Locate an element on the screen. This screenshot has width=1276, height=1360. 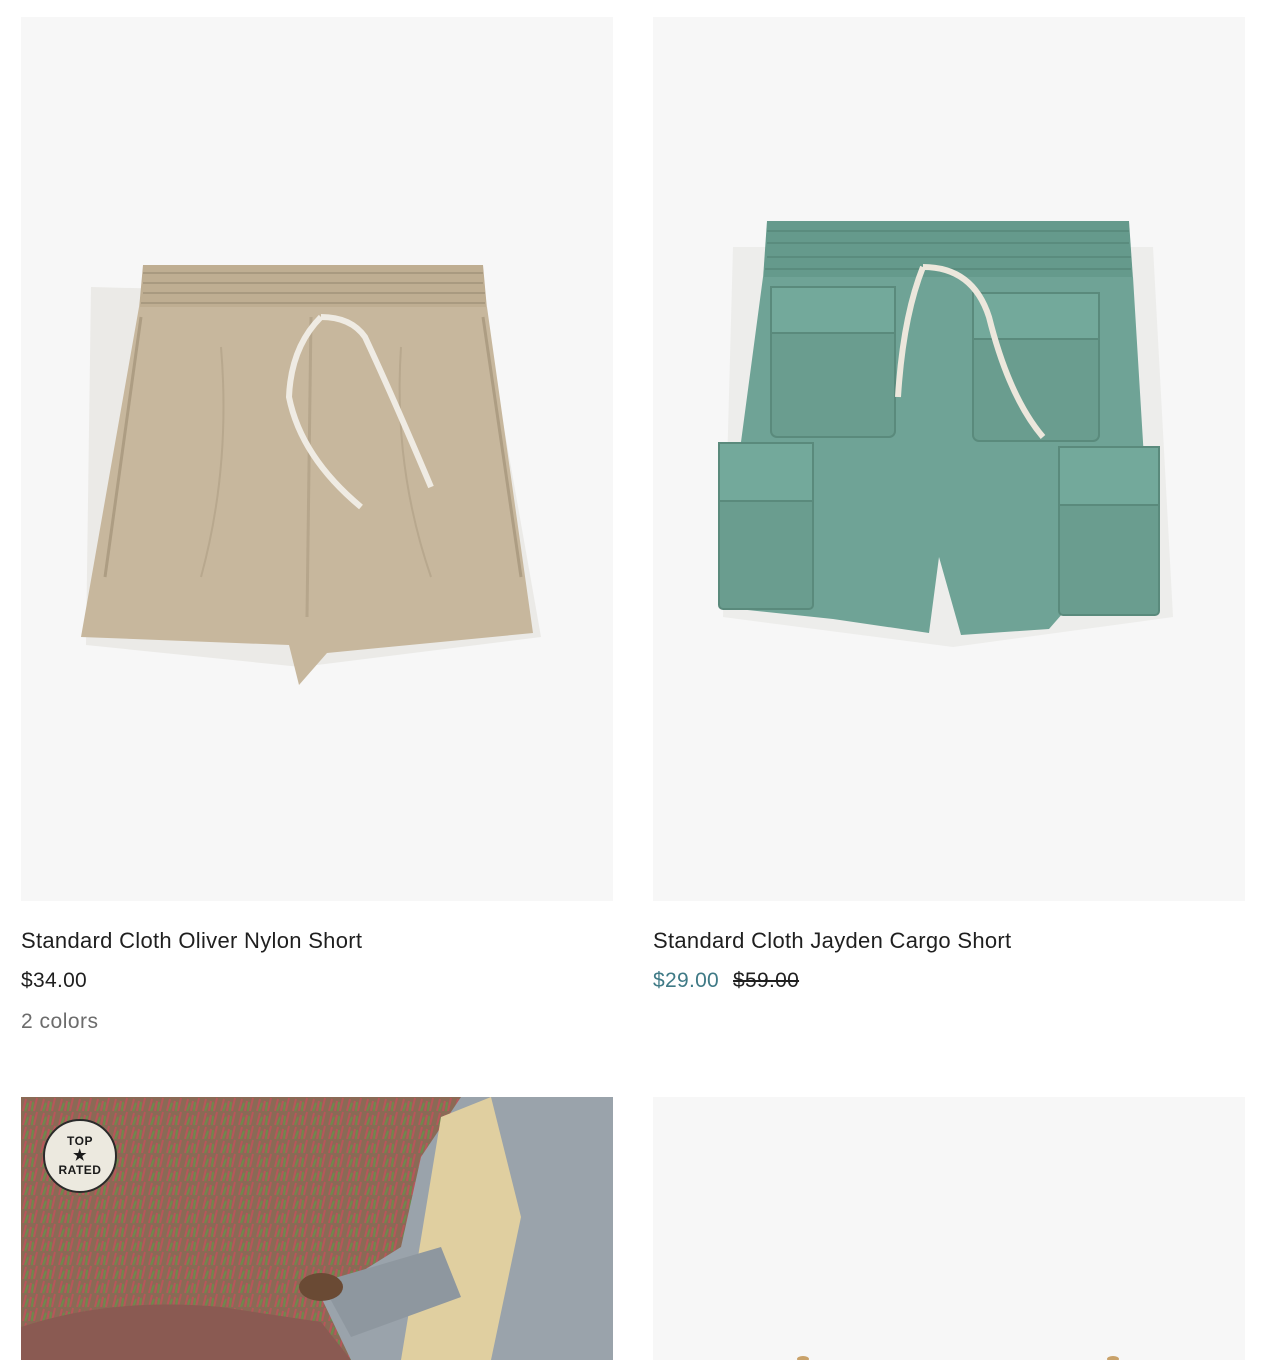
product-card: TOP ★ RATED is located at coordinates (317, 1228).